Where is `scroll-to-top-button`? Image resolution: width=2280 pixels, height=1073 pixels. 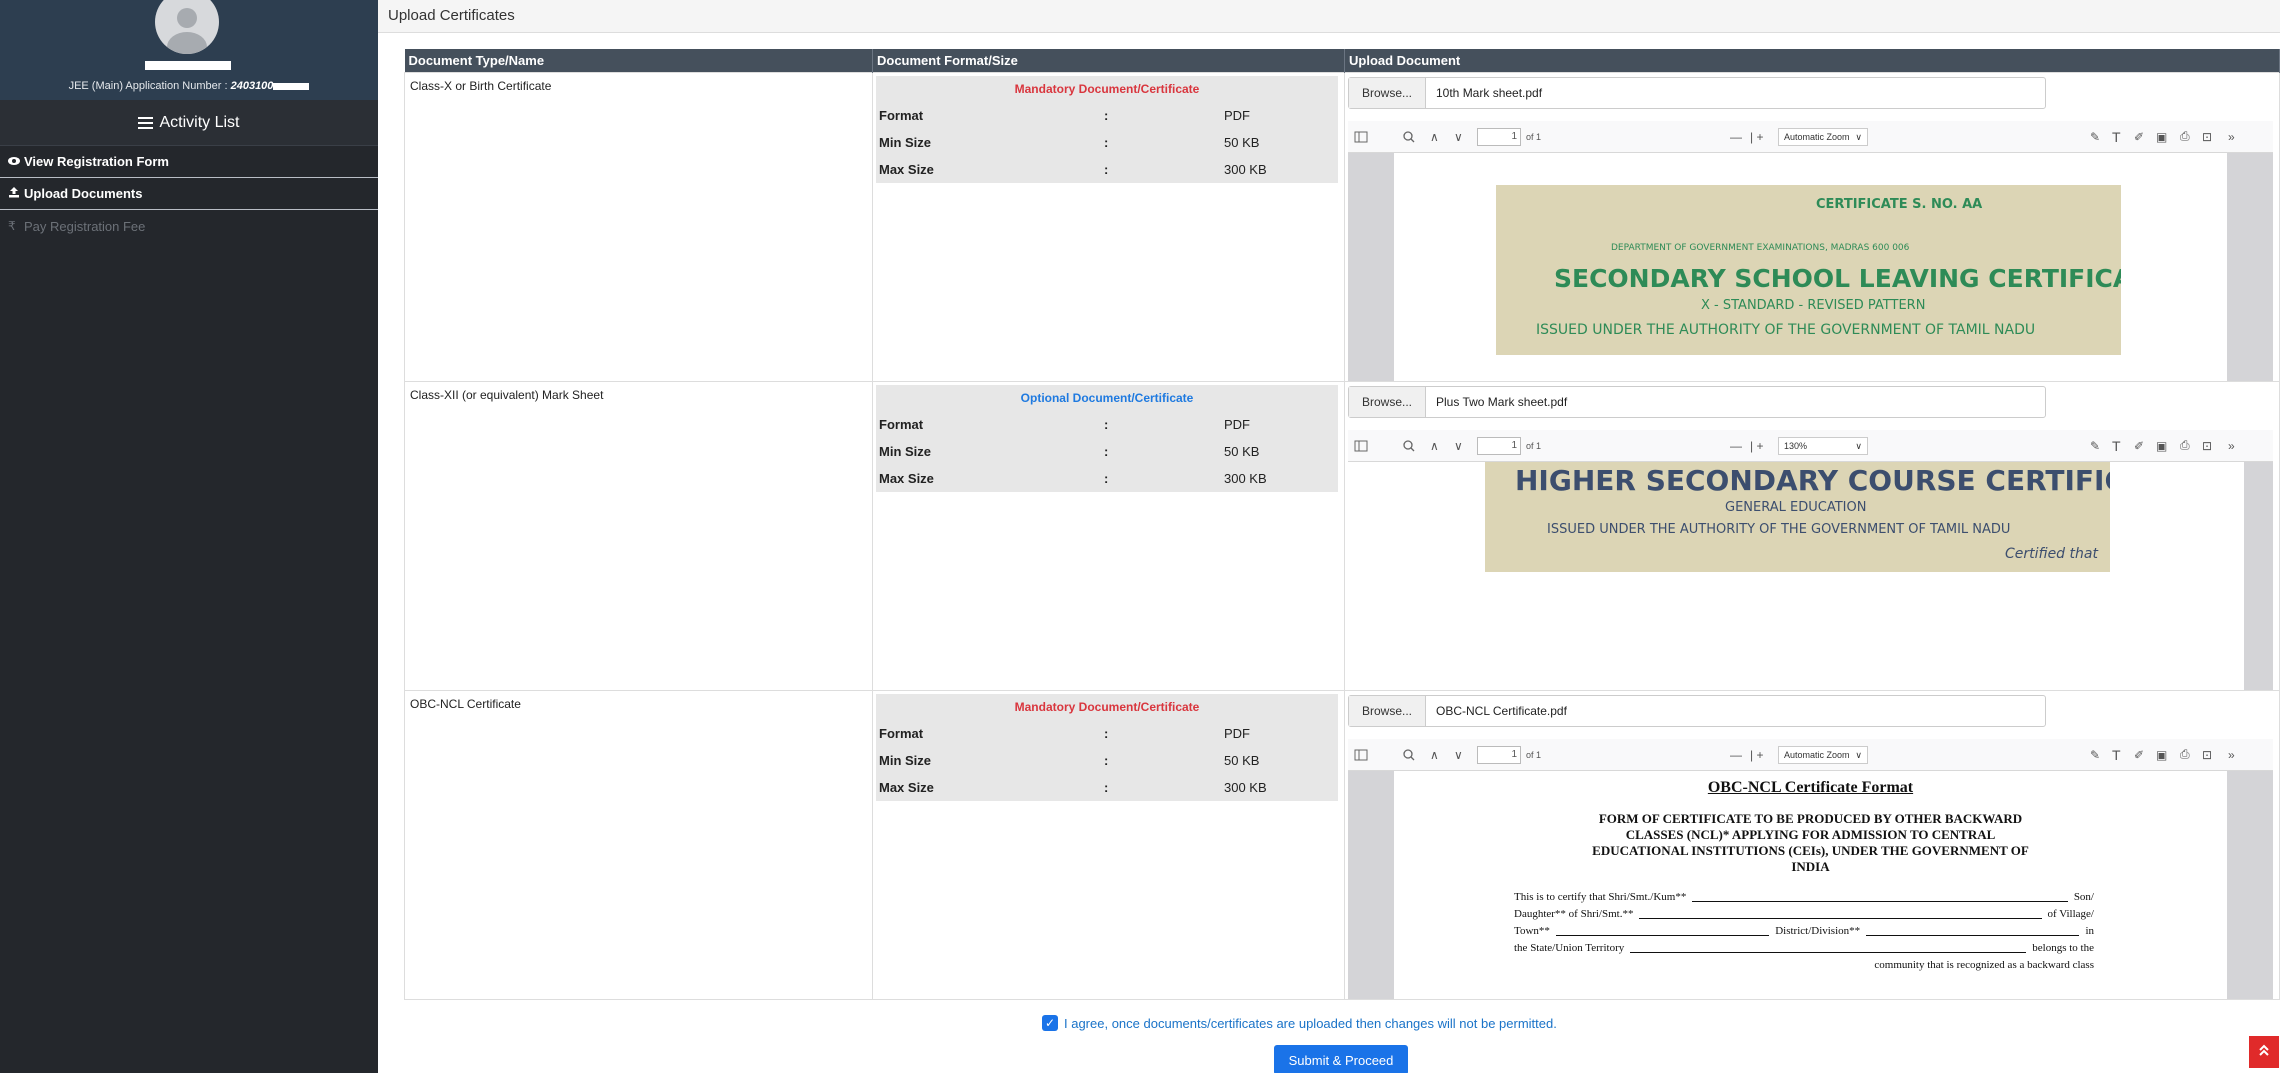 scroll-to-top-button is located at coordinates (2264, 1052).